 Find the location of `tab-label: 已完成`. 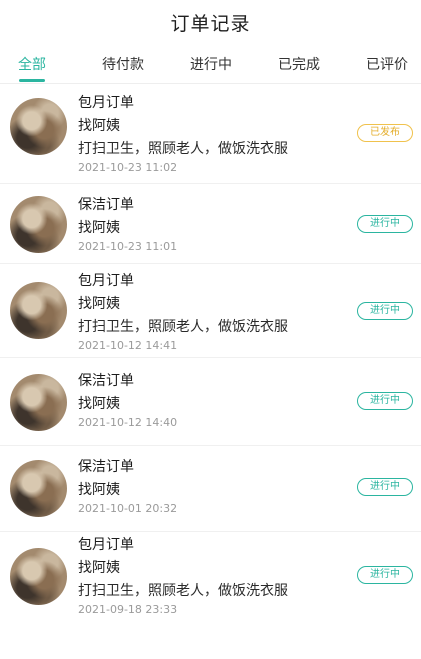

tab-label: 已完成 is located at coordinates (299, 65).